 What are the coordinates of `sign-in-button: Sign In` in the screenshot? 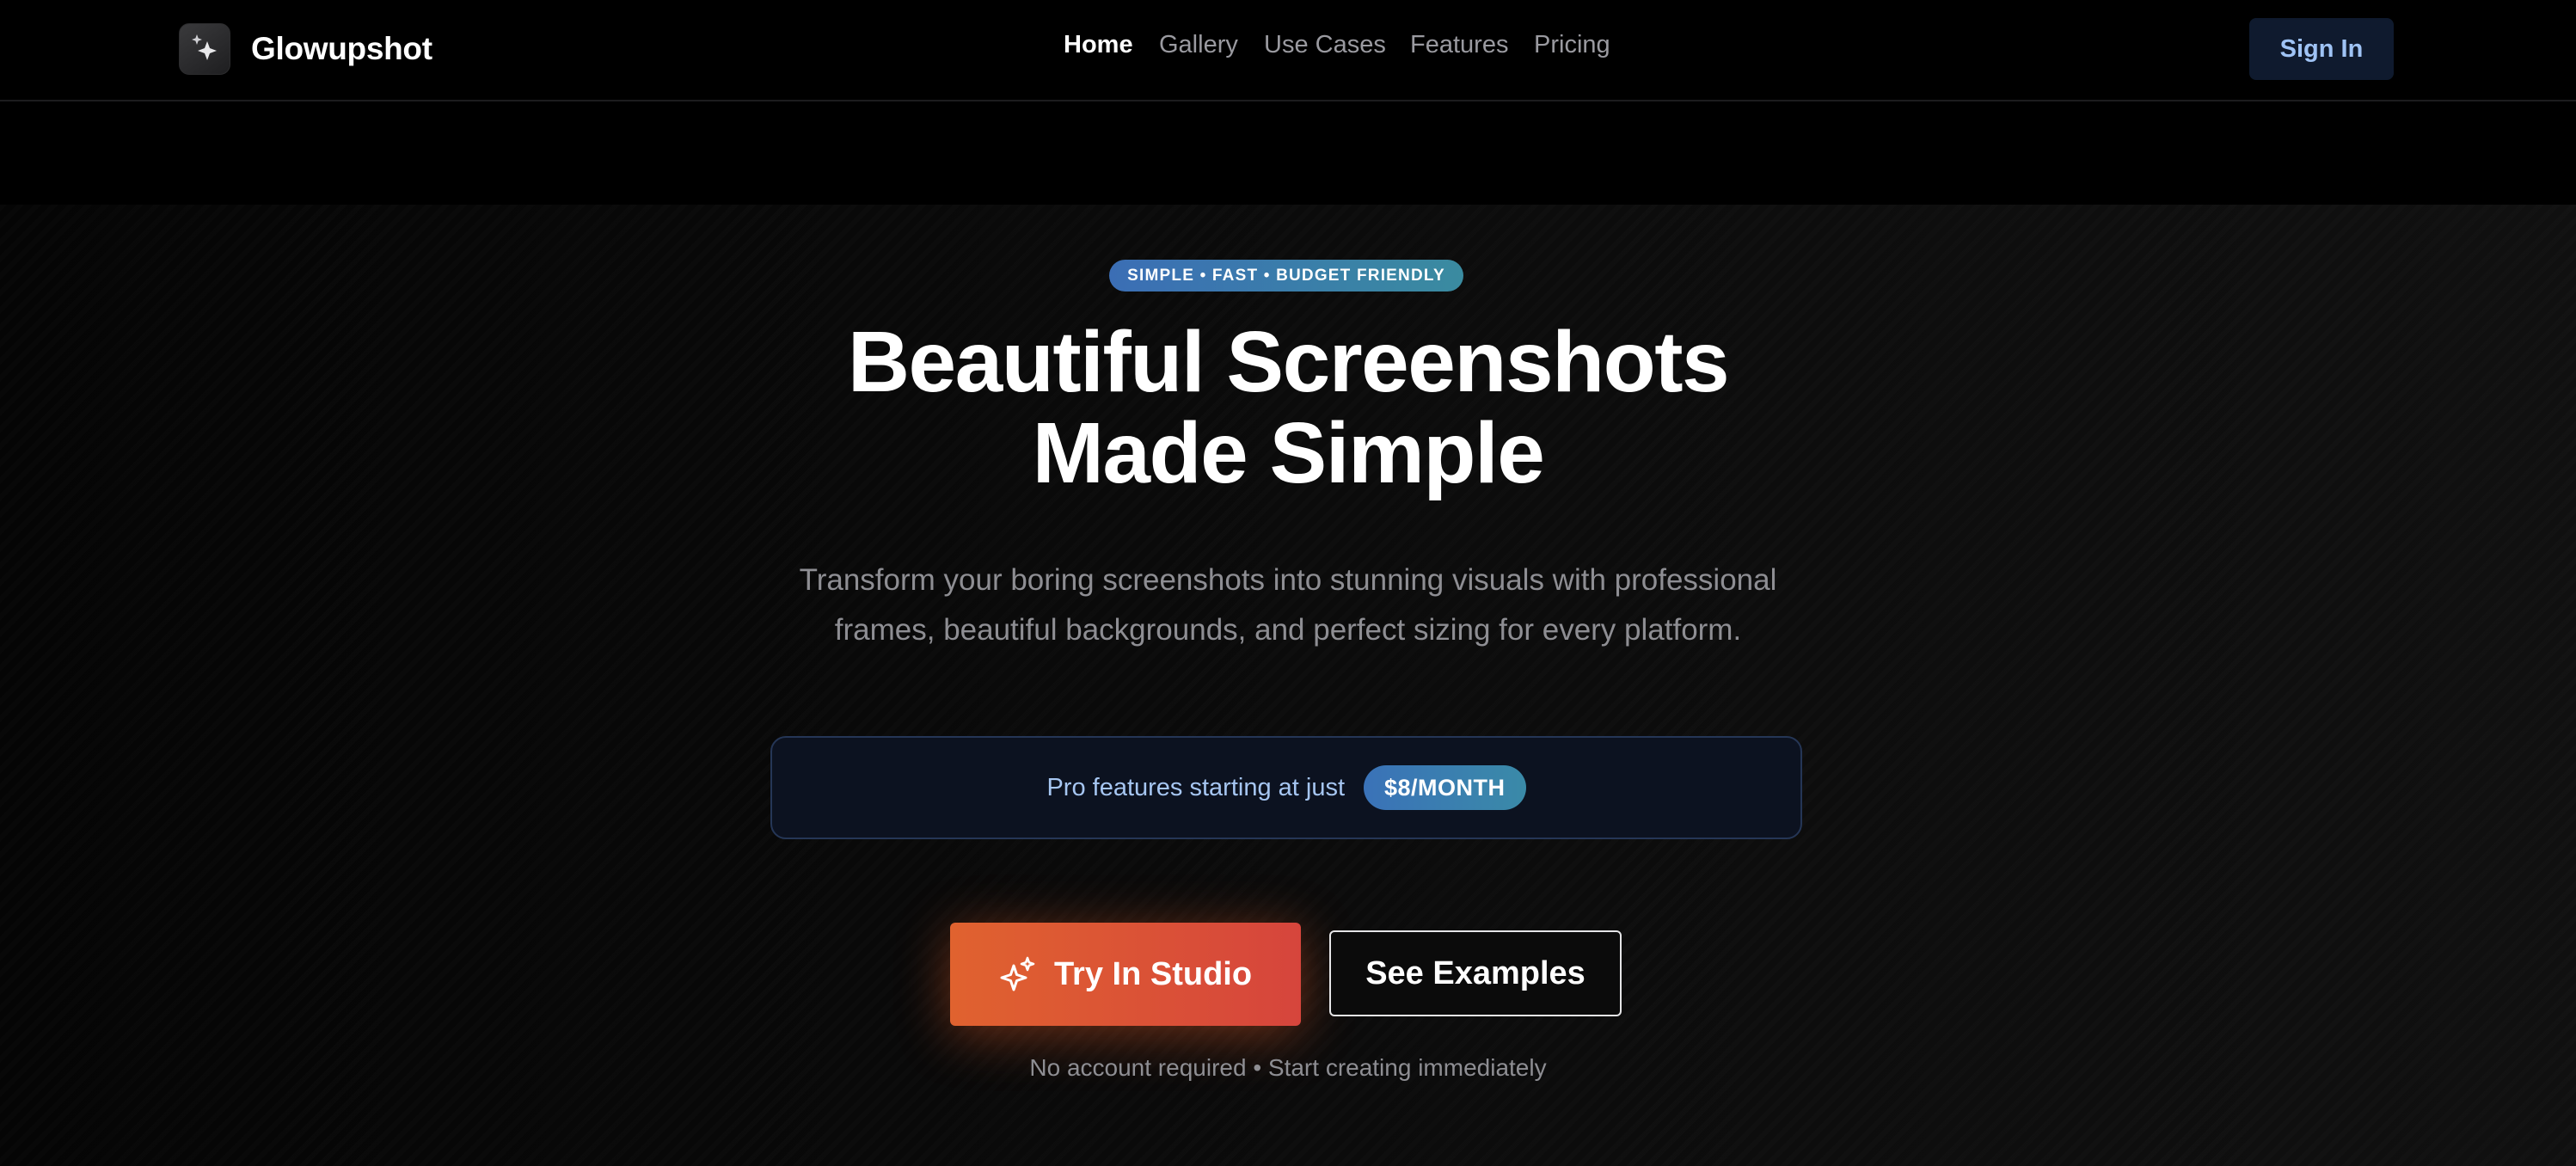 It's located at (2321, 49).